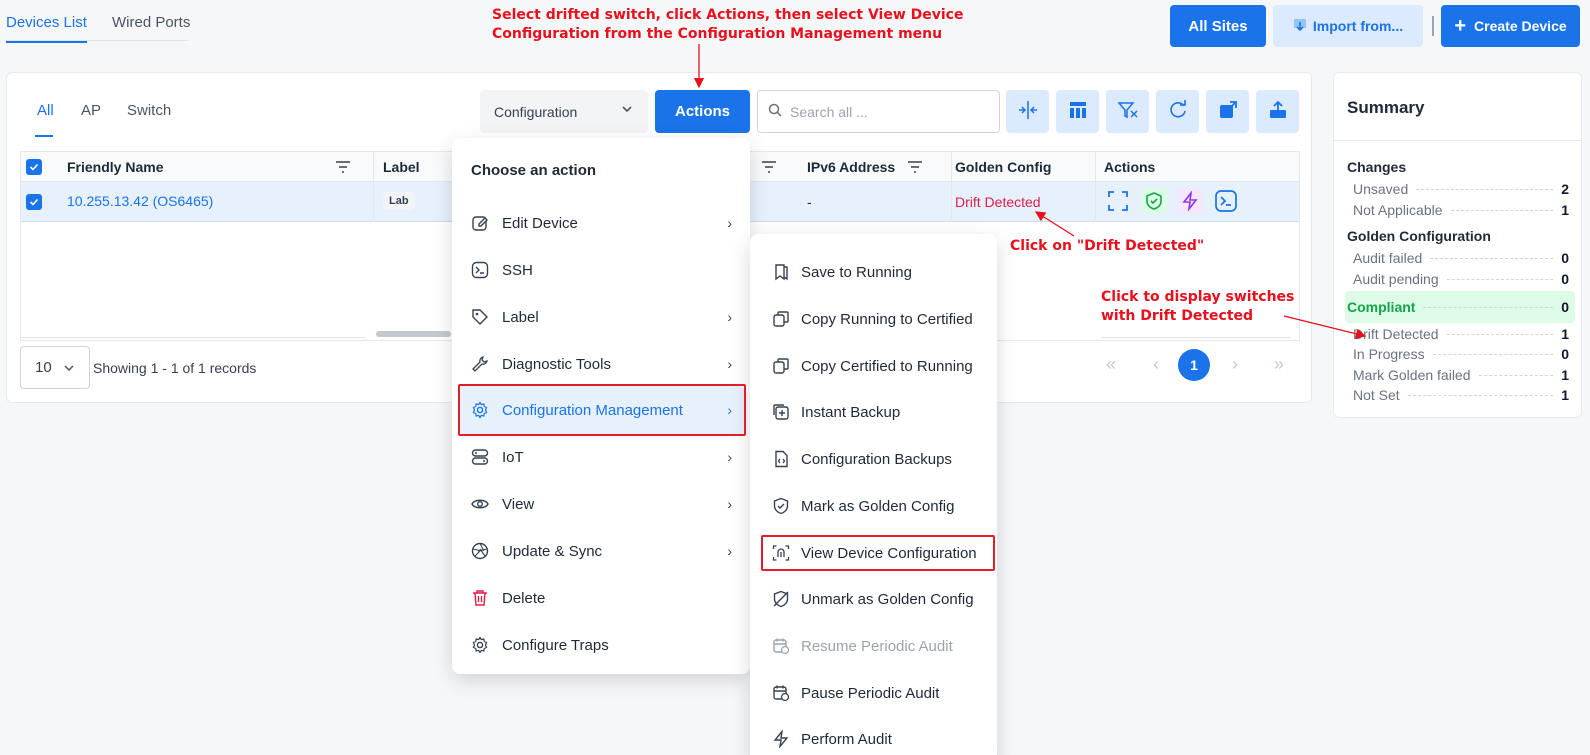  What do you see at coordinates (1325, 327) in the screenshot?
I see `arrow-to-summary-drift` at bounding box center [1325, 327].